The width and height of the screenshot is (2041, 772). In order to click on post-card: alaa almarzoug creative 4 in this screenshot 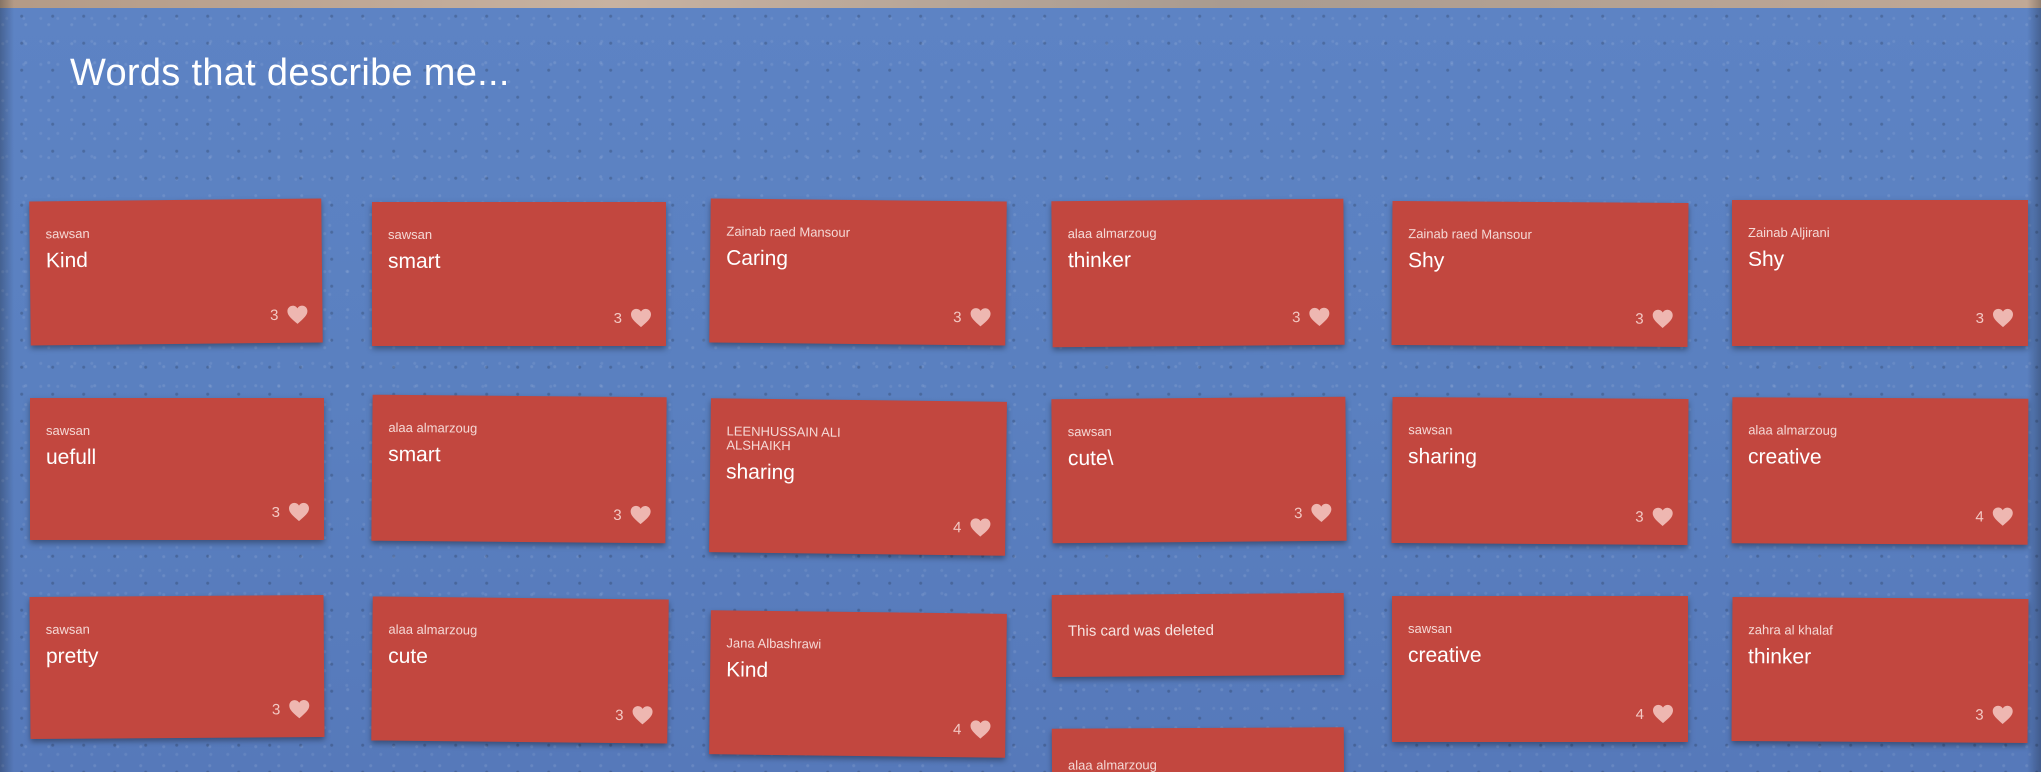, I will do `click(1880, 471)`.